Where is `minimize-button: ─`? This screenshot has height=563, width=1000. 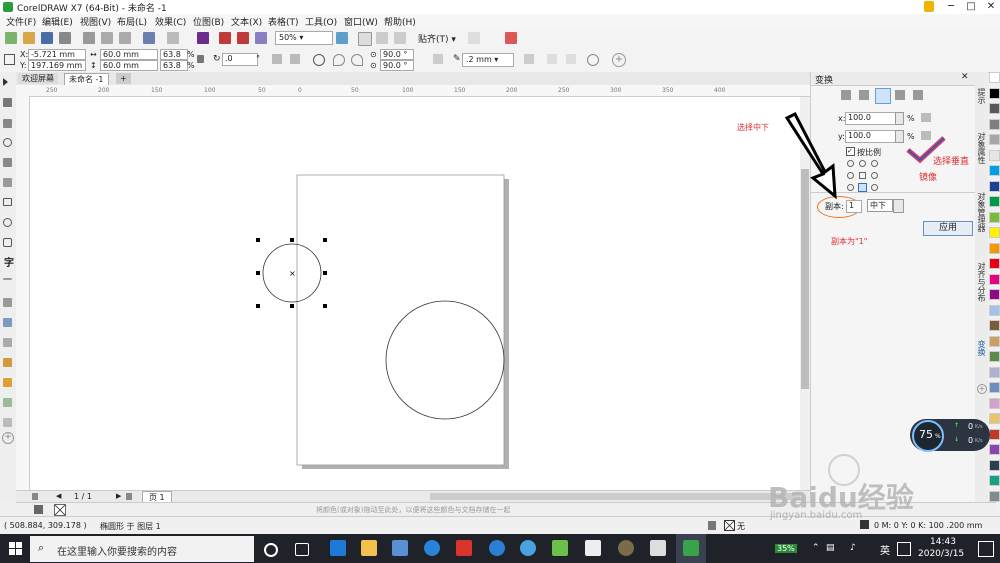
minimize-button: ─ is located at coordinates (951, 7).